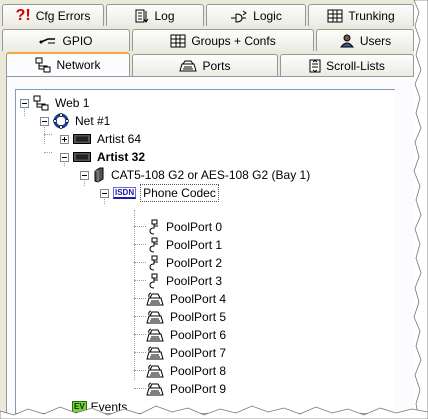 This screenshot has height=419, width=428. I want to click on tree-node-artist-32: Artist 32, so click(103, 157).